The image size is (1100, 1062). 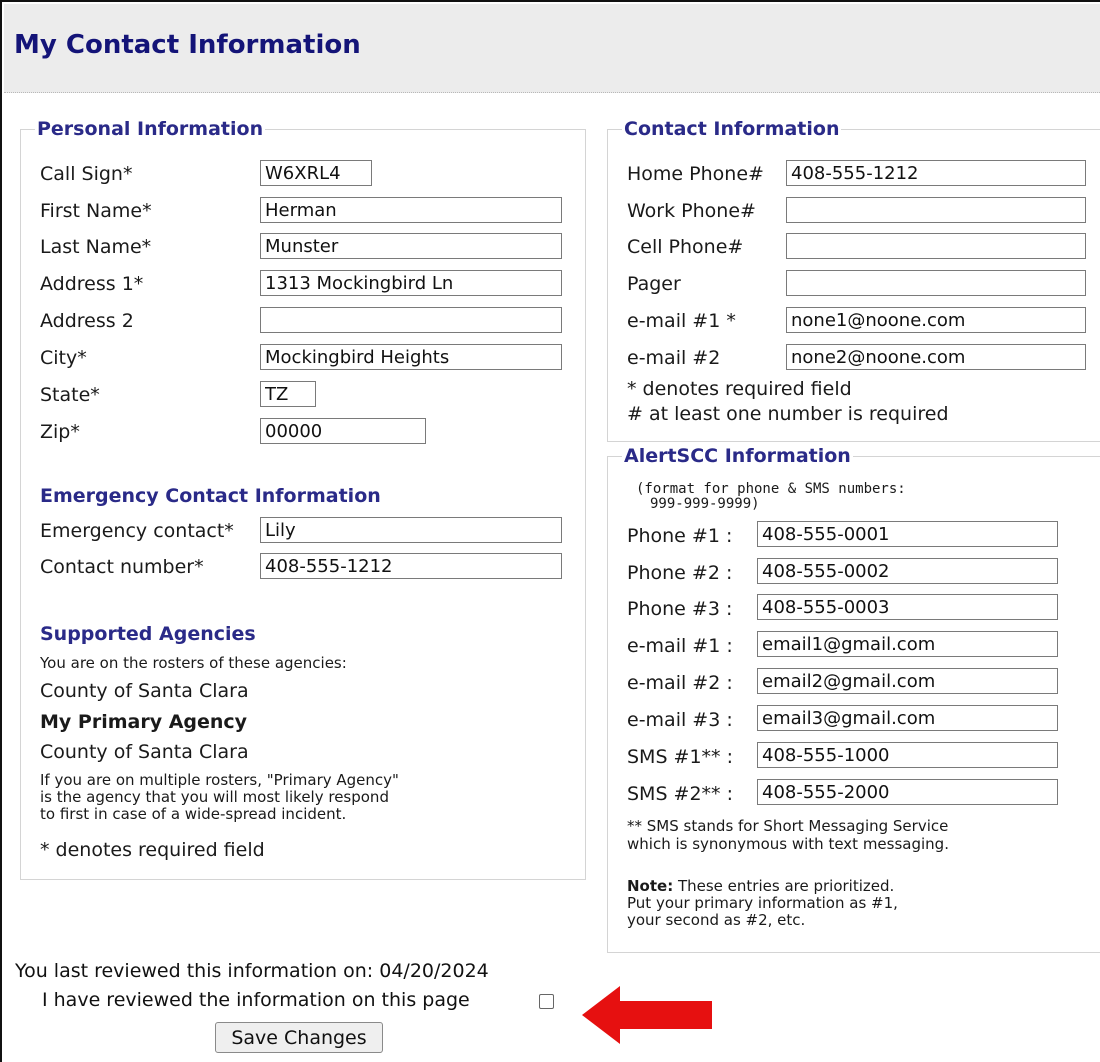 What do you see at coordinates (936, 283) in the screenshot?
I see `pager-input` at bounding box center [936, 283].